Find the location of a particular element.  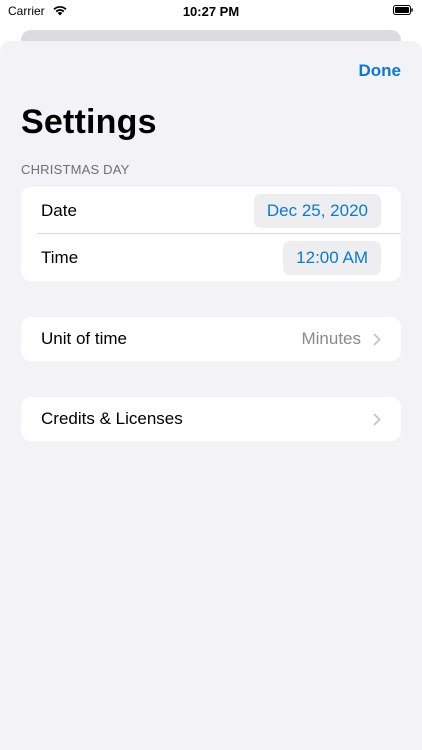

unit-of-time-group: Unit of time Minutes is located at coordinates (211, 339).